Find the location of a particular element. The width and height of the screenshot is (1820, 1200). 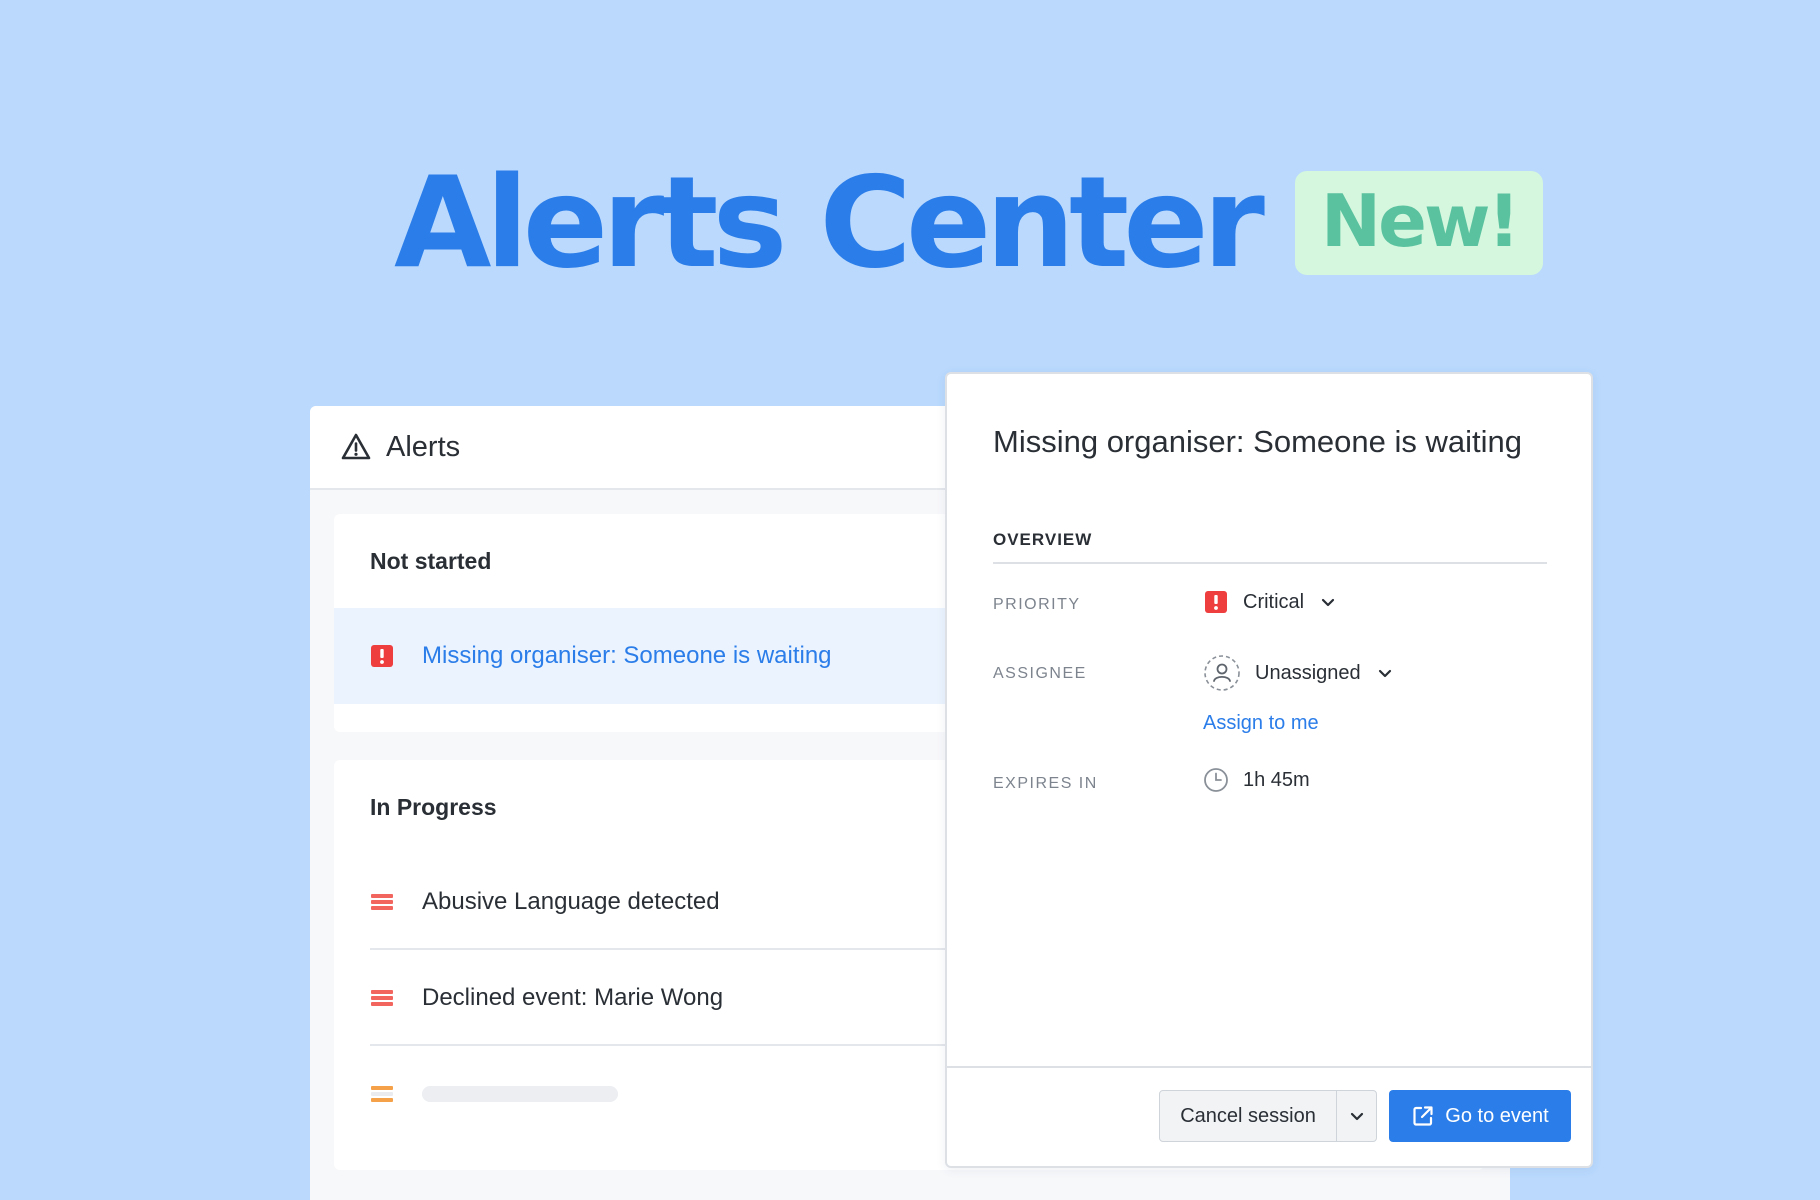

clock-icon is located at coordinates (1216, 780).